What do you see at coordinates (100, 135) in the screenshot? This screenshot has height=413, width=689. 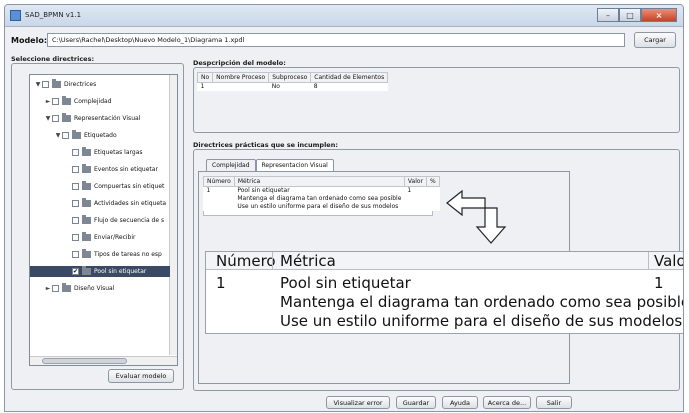 I see `tree-item-label: Etiquetado` at bounding box center [100, 135].